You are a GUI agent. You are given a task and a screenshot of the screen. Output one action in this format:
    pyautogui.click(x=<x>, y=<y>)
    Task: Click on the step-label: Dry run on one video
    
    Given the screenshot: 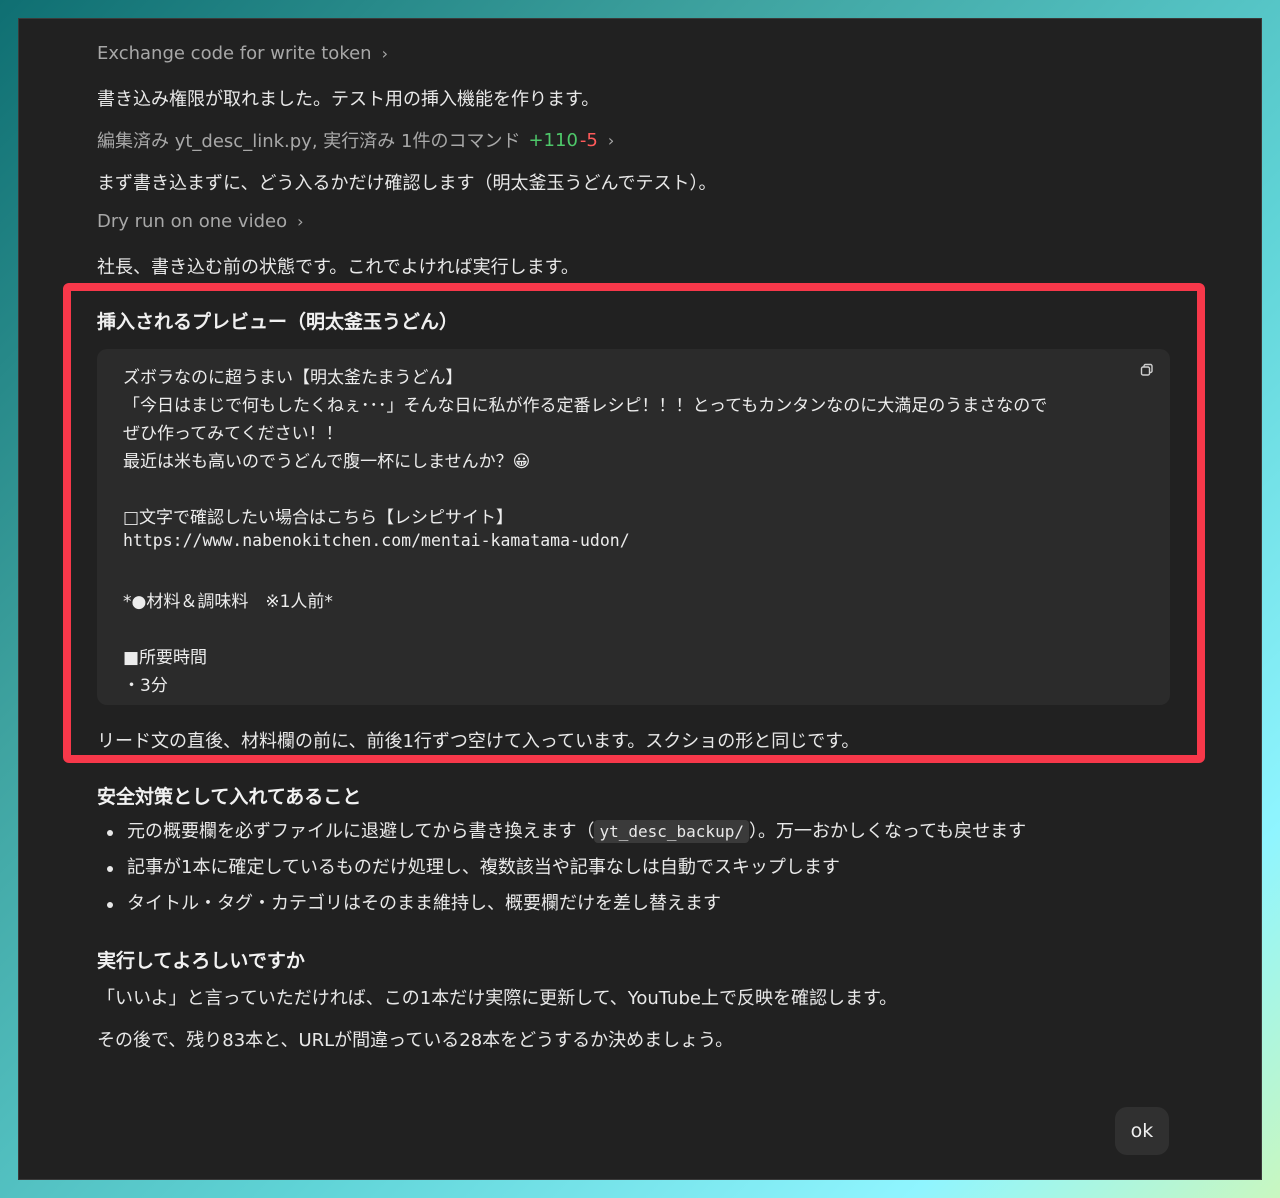 What is the action you would take?
    pyautogui.click(x=192, y=221)
    